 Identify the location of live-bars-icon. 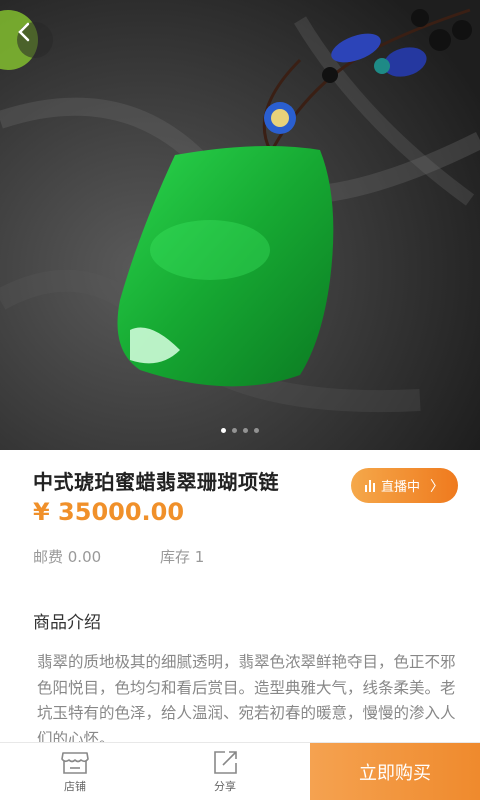
(370, 485).